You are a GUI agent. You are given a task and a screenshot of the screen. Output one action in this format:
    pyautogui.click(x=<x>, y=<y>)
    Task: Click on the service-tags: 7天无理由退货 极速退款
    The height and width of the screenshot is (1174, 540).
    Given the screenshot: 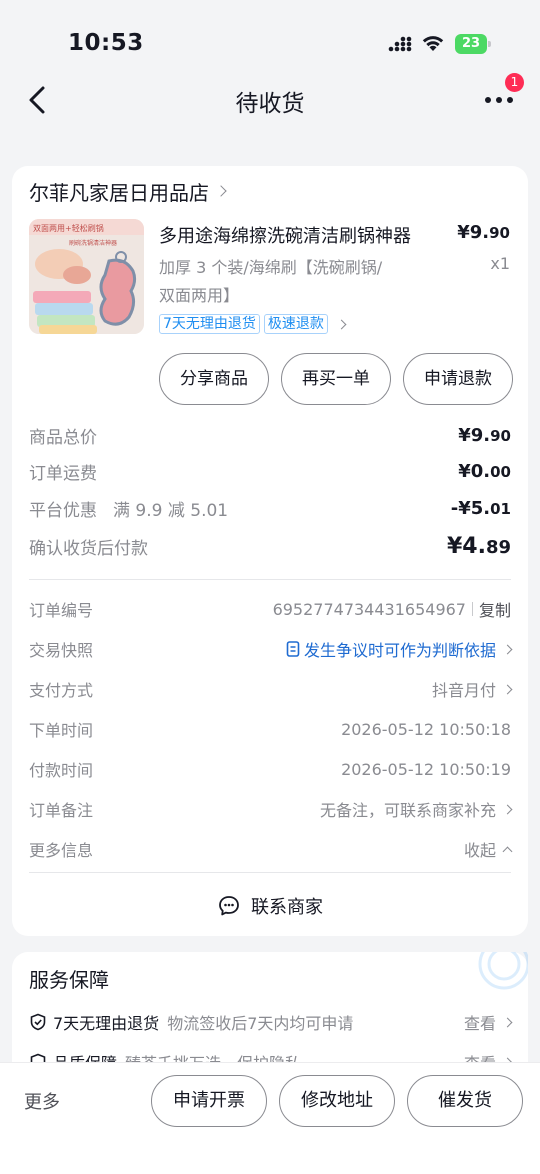 What is the action you would take?
    pyautogui.click(x=253, y=324)
    